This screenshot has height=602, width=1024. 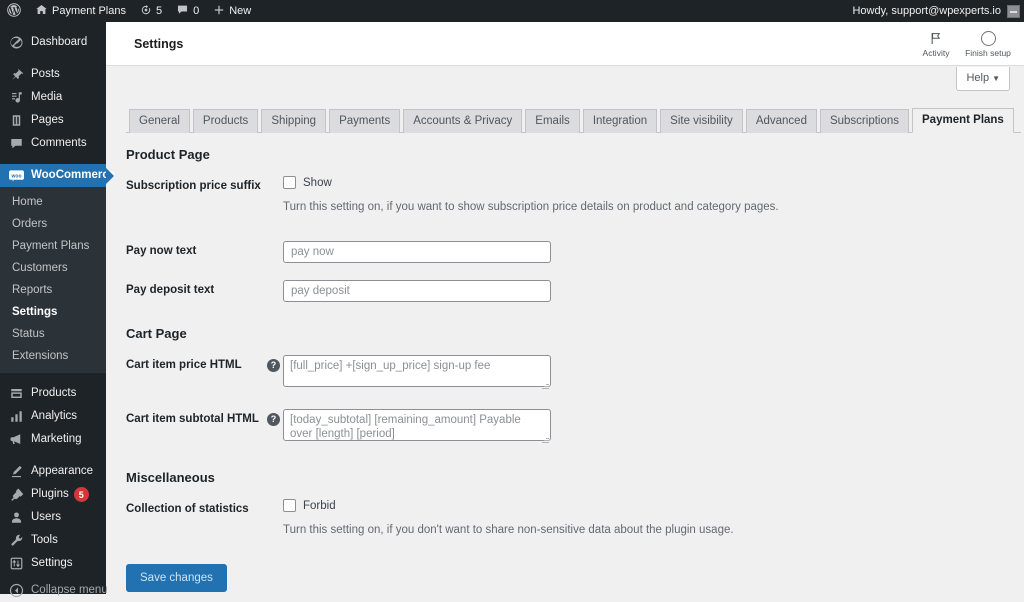 What do you see at coordinates (463, 121) in the screenshot?
I see `tab-accounts-privacy: Accounts & Privacy` at bounding box center [463, 121].